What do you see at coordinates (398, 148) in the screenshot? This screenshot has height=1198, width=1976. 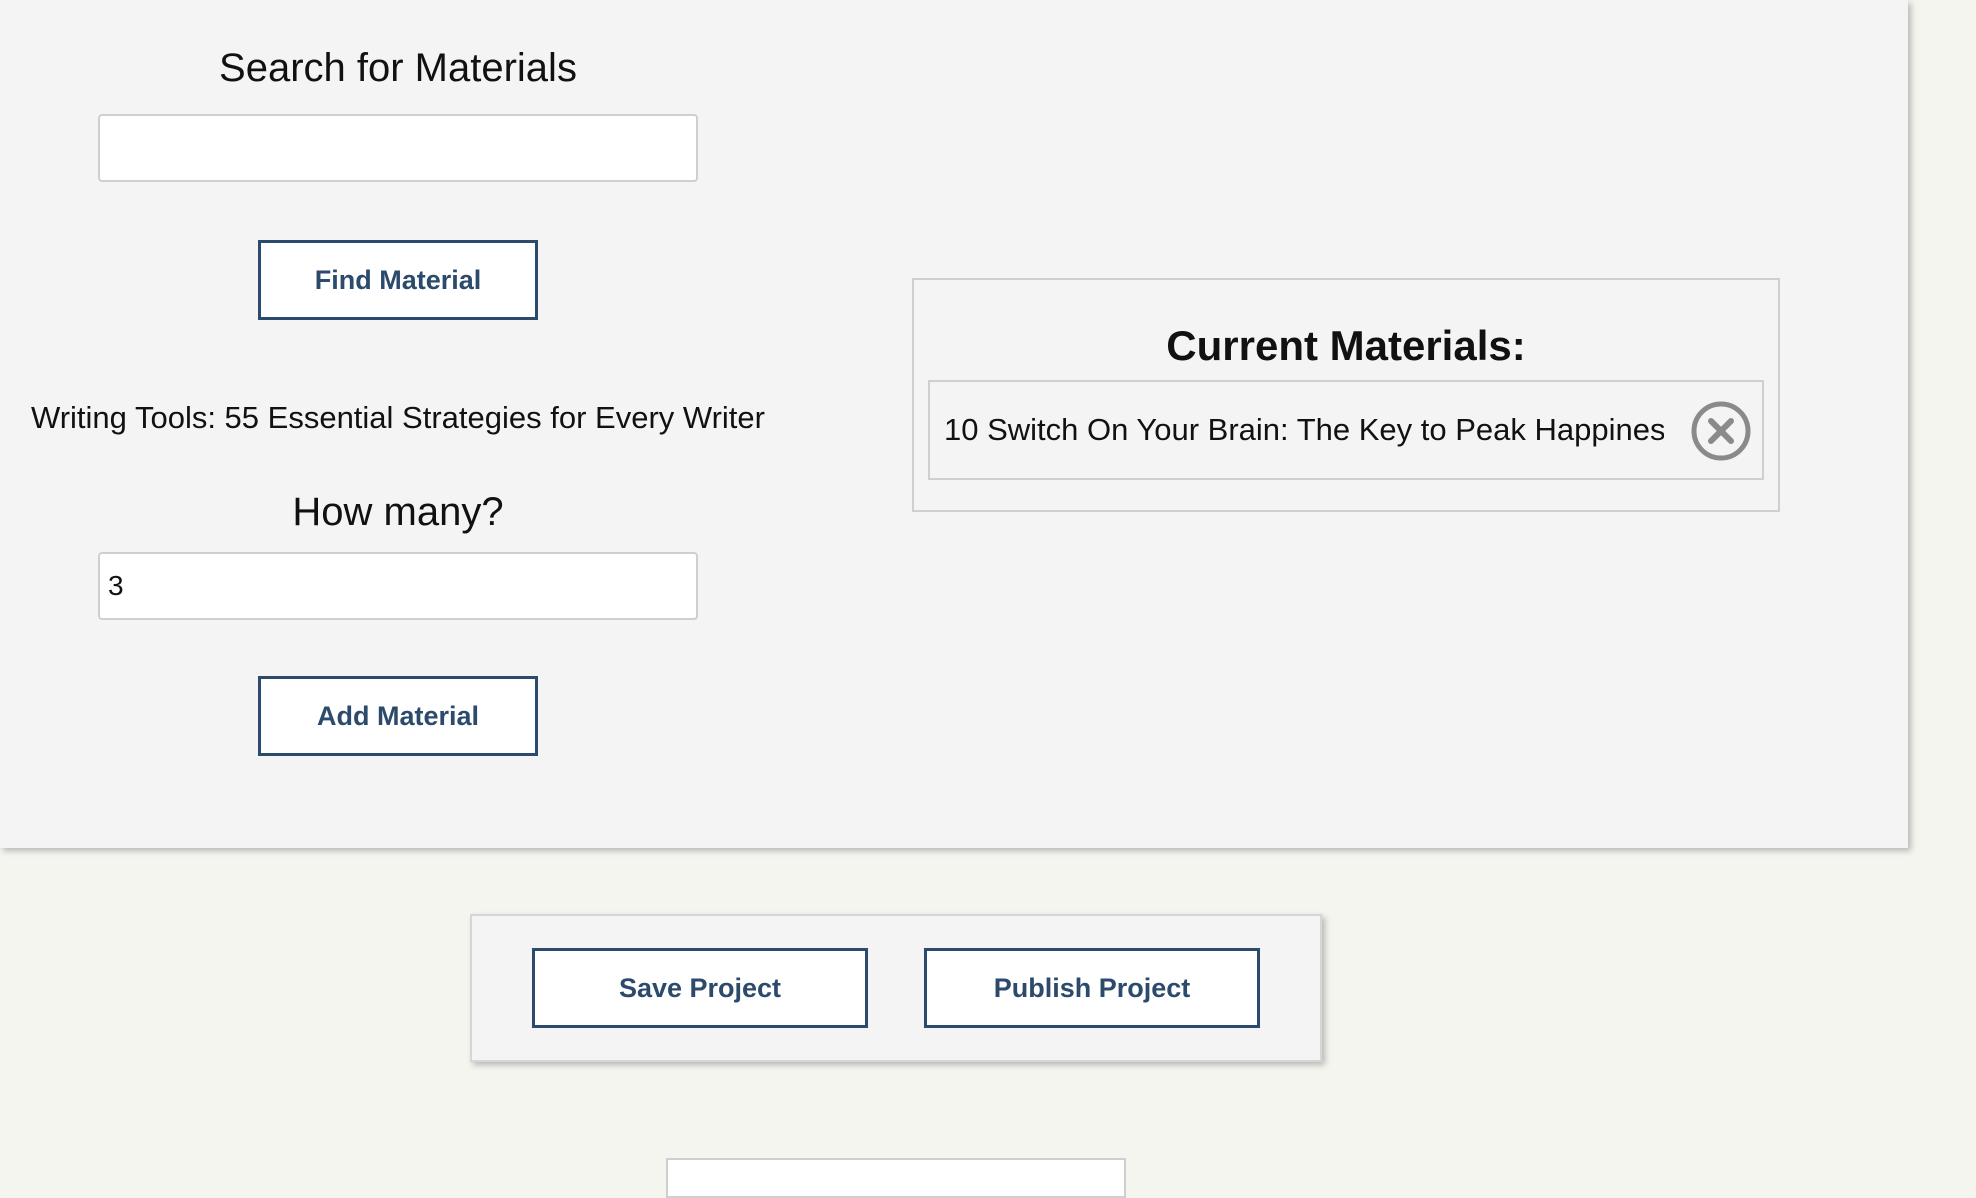 I see `search-input` at bounding box center [398, 148].